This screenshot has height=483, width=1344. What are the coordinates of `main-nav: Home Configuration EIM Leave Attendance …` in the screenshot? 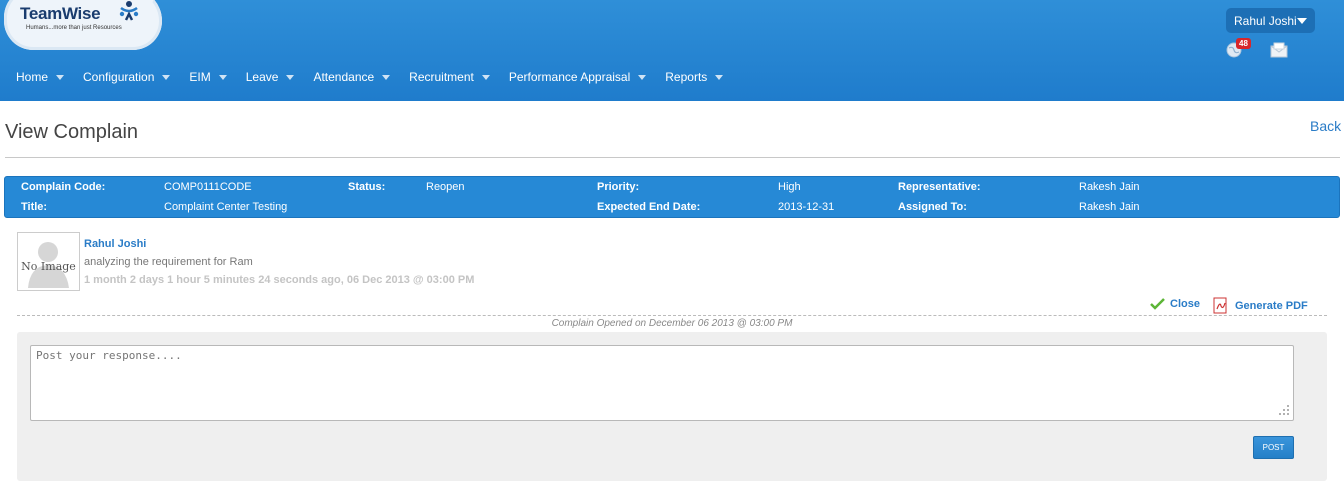 It's located at (363, 77).